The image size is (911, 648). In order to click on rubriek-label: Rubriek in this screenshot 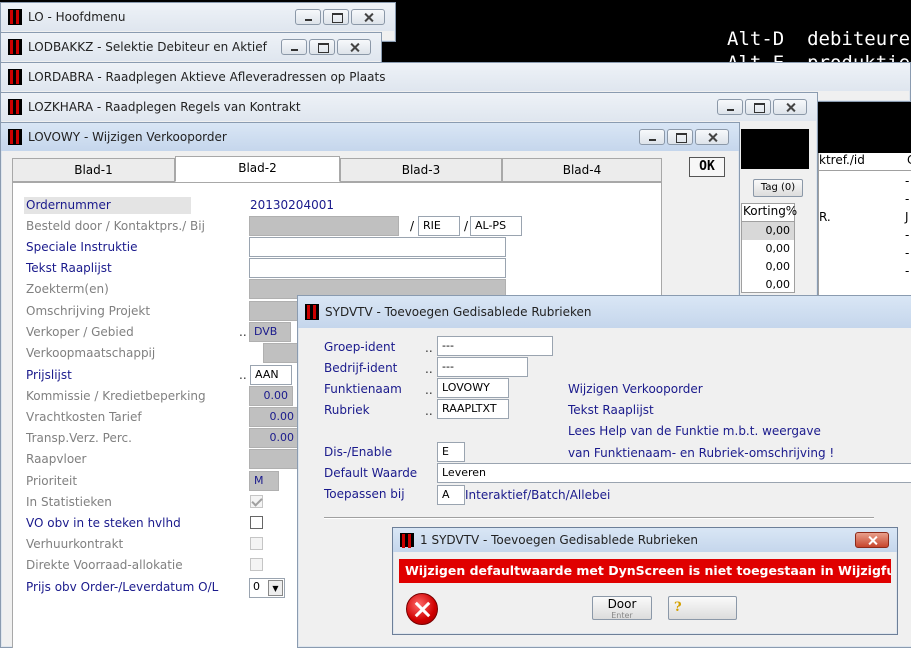, I will do `click(347, 410)`.